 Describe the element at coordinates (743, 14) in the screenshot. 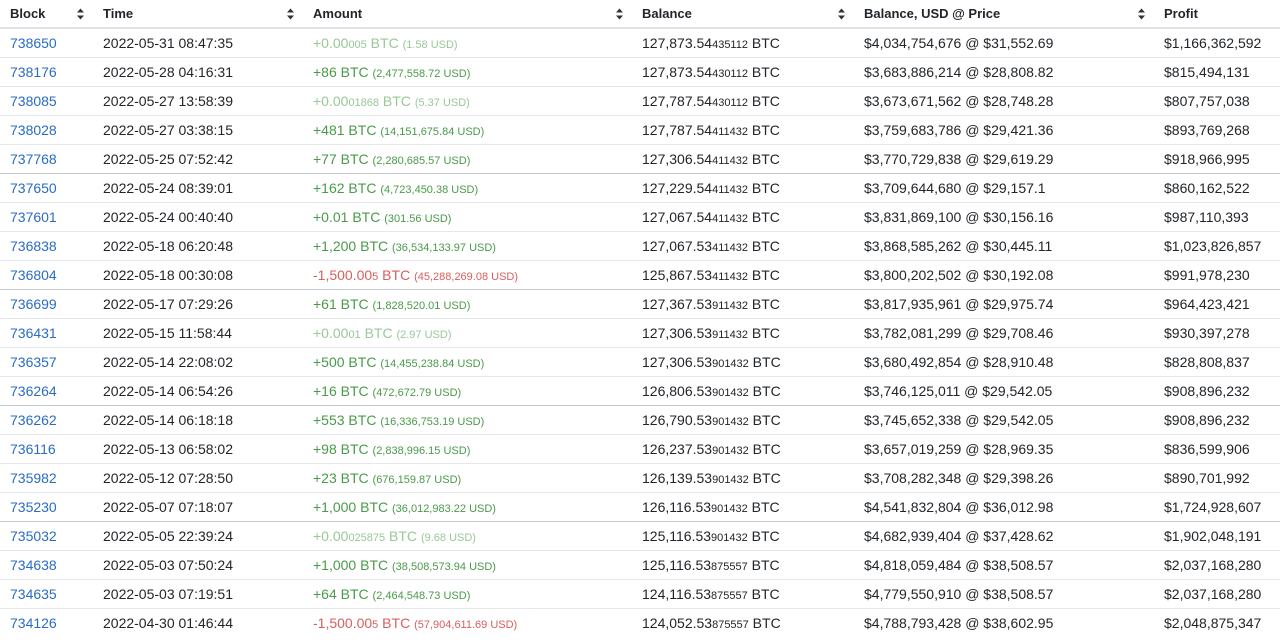

I see `column-header-balance: Balance` at that location.